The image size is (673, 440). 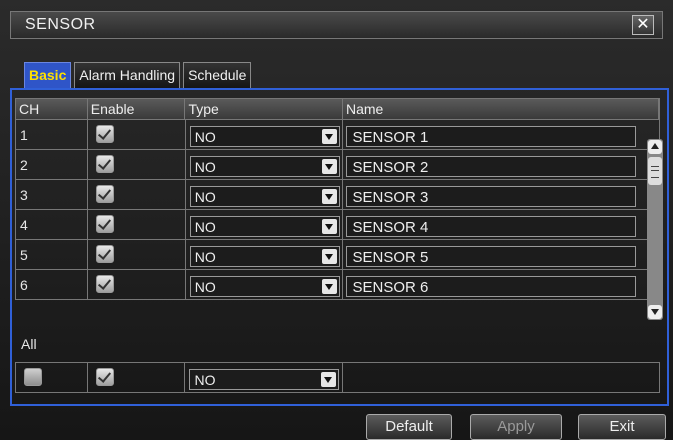 I want to click on default-button: Default, so click(x=409, y=427).